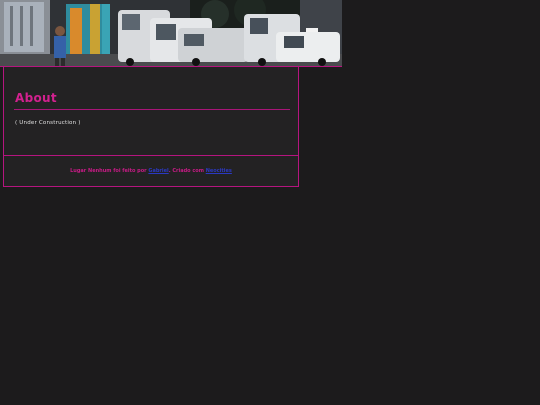 The height and width of the screenshot is (405, 540). Describe the element at coordinates (108, 171) in the screenshot. I see `footer-prefix: Lugar Nenhum foi feito por` at that location.